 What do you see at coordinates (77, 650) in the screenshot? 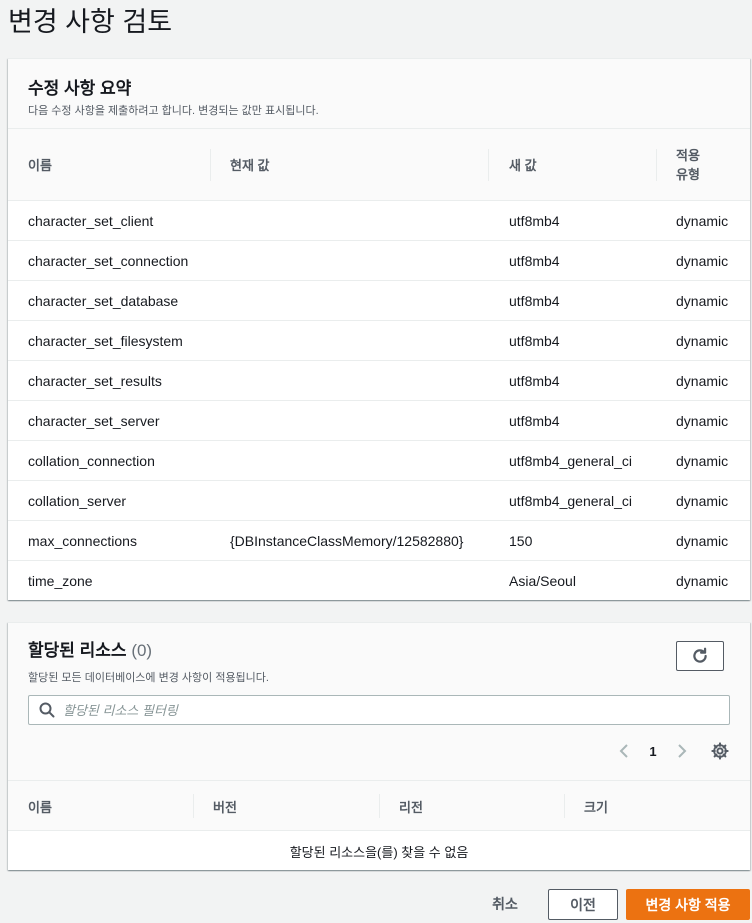
I see `resources-title-text: 할당된 리소스` at bounding box center [77, 650].